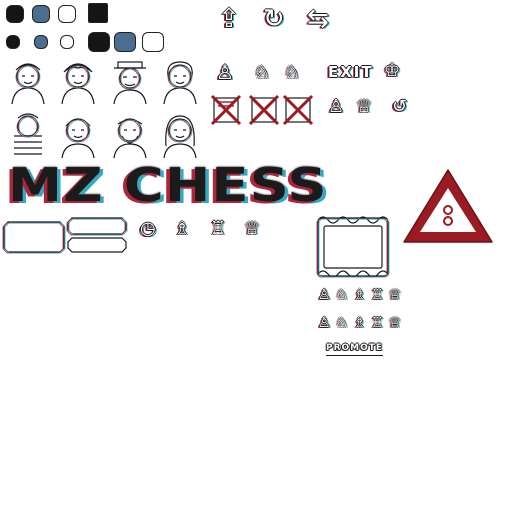 The height and width of the screenshot is (512, 512). I want to click on button-frame-small, so click(97, 226).